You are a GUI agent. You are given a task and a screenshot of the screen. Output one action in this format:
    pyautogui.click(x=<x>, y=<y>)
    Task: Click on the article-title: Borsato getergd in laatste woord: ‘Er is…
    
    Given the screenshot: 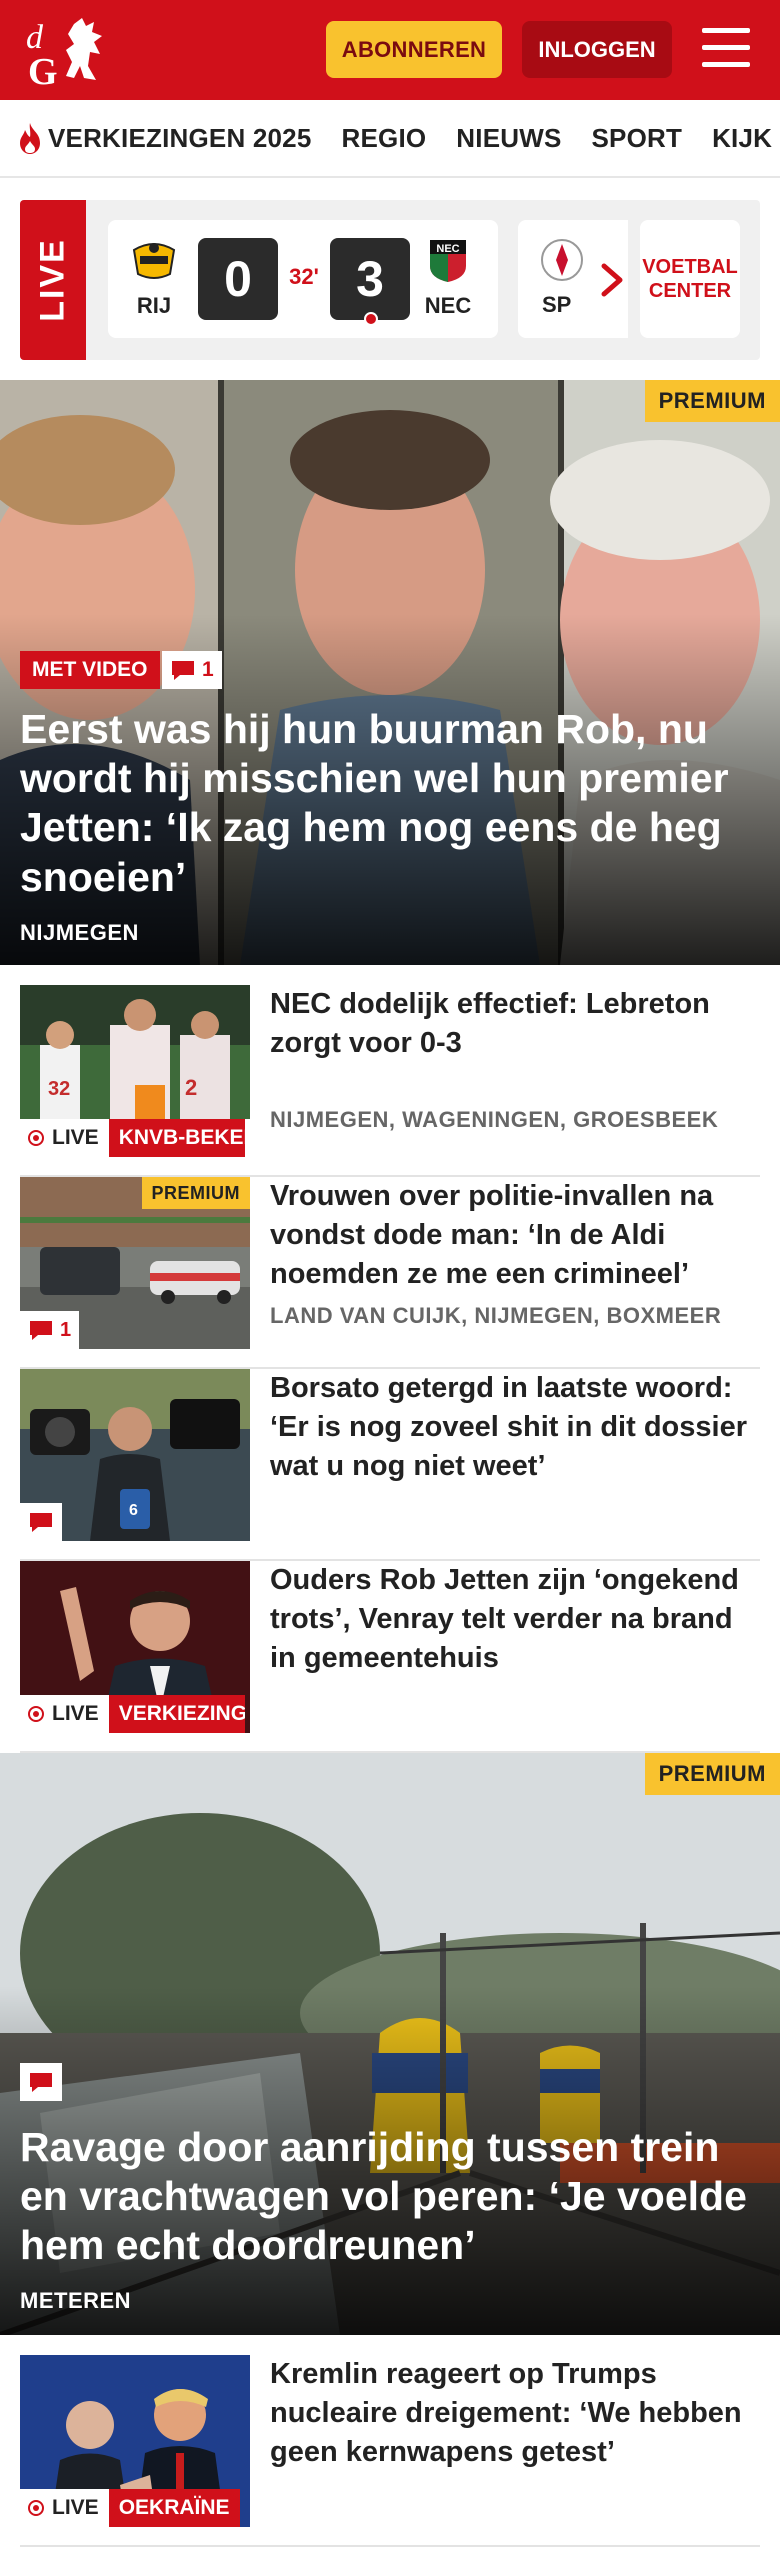 What is the action you would take?
    pyautogui.click(x=515, y=1427)
    